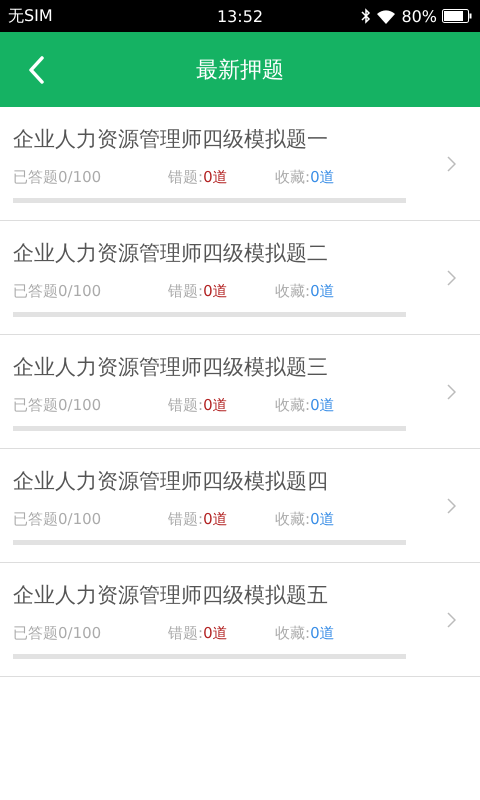 The width and height of the screenshot is (480, 800). I want to click on exam-title: 企业人力资源管理师四级模拟题二, so click(171, 253).